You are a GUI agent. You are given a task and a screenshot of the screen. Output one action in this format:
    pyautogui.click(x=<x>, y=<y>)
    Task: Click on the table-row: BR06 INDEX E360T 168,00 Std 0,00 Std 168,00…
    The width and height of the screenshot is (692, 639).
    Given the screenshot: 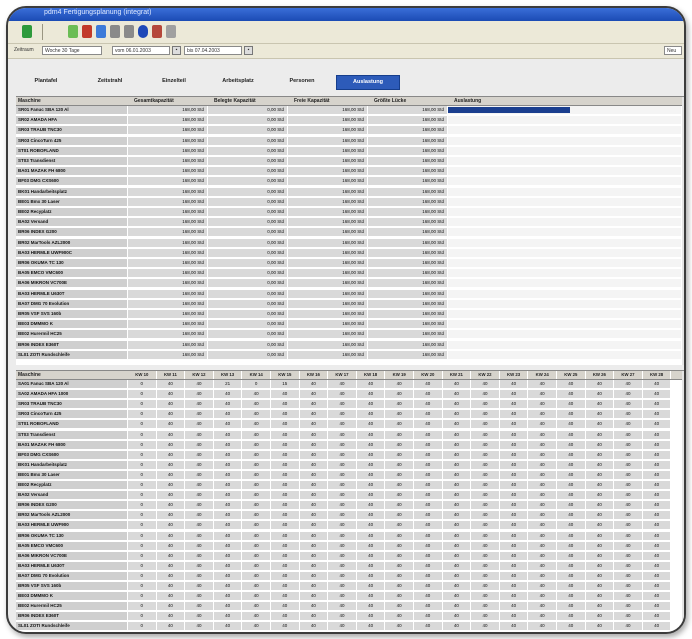 What is the action you would take?
    pyautogui.click(x=350, y=345)
    